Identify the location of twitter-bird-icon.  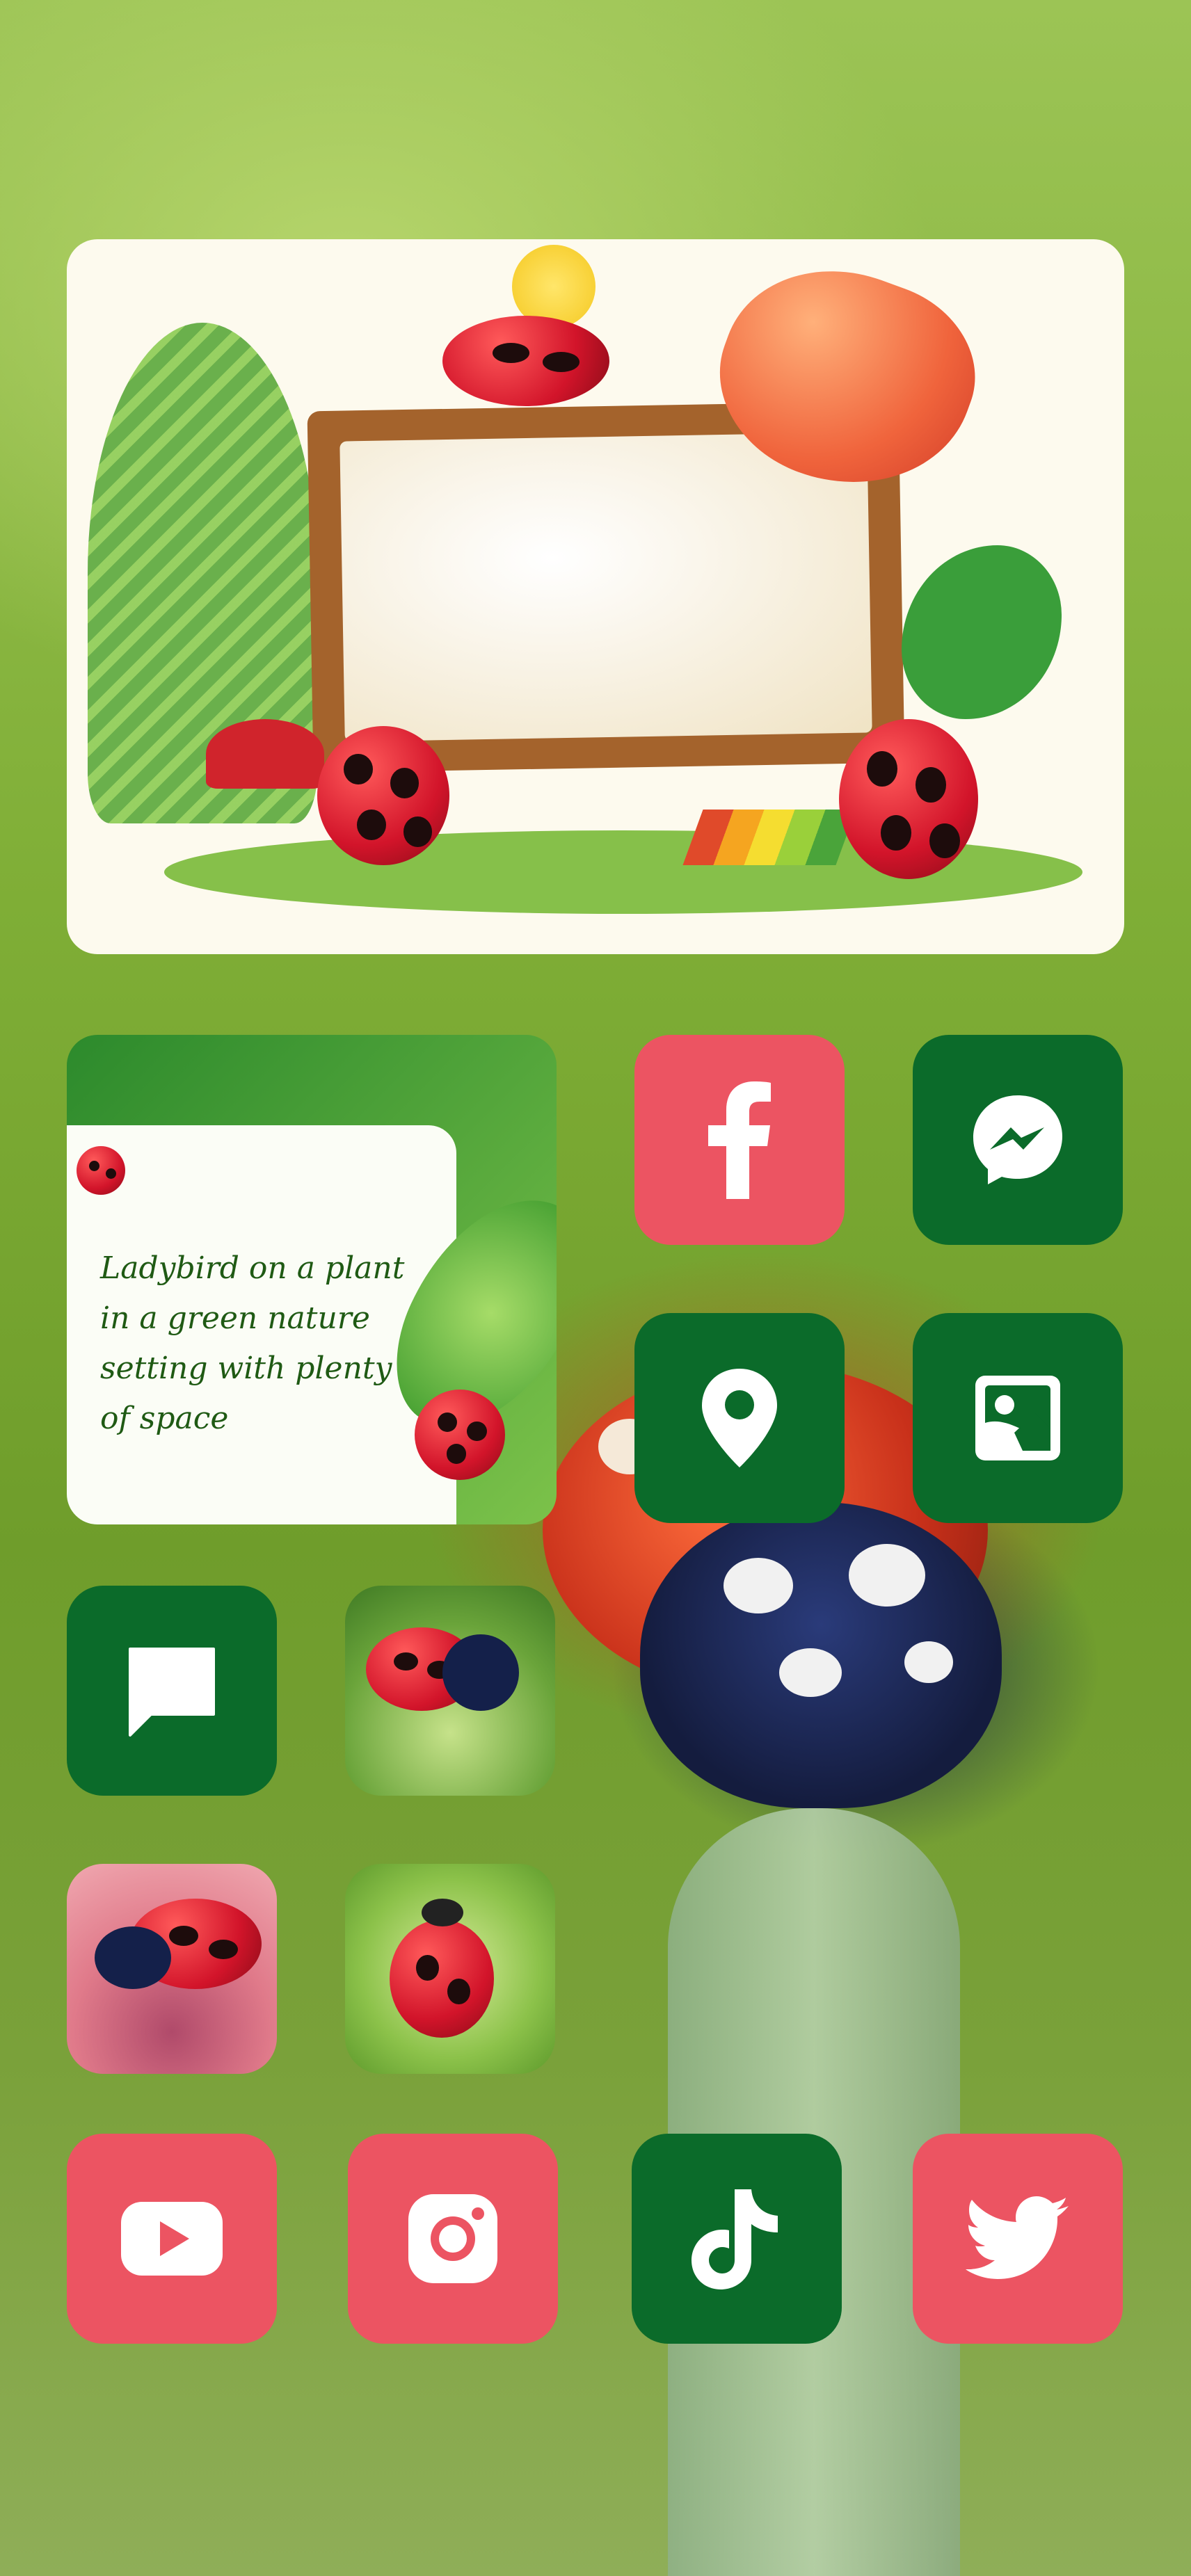
(1018, 2237).